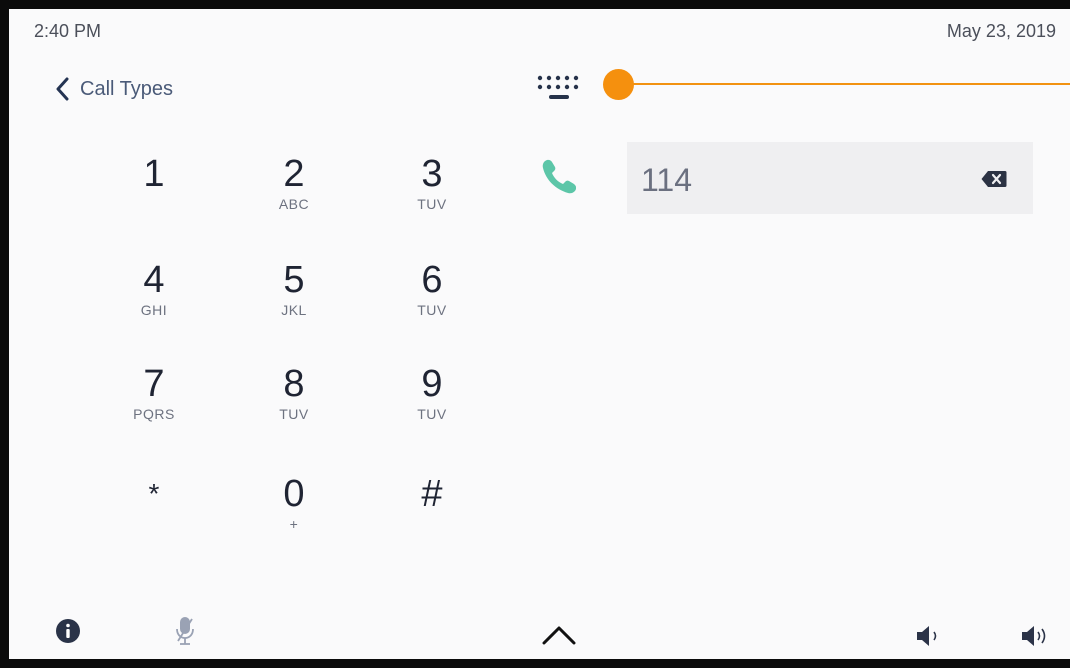 The image size is (1070, 668). I want to click on volume-up-icon, so click(1034, 636).